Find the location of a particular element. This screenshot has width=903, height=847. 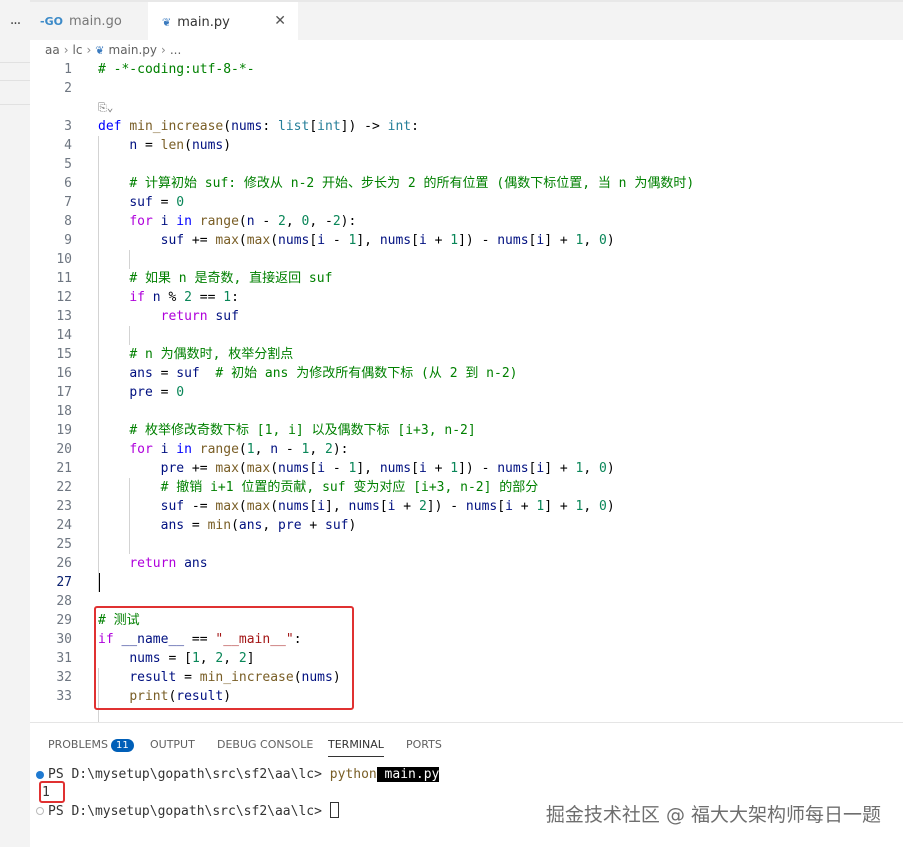

code-token: in is located at coordinates (184, 449).